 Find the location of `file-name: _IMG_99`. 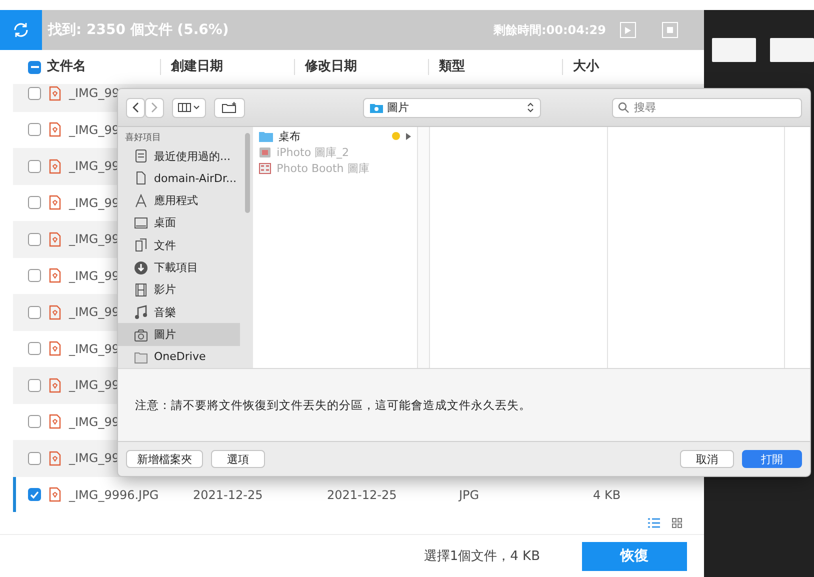

file-name: _IMG_99 is located at coordinates (94, 93).